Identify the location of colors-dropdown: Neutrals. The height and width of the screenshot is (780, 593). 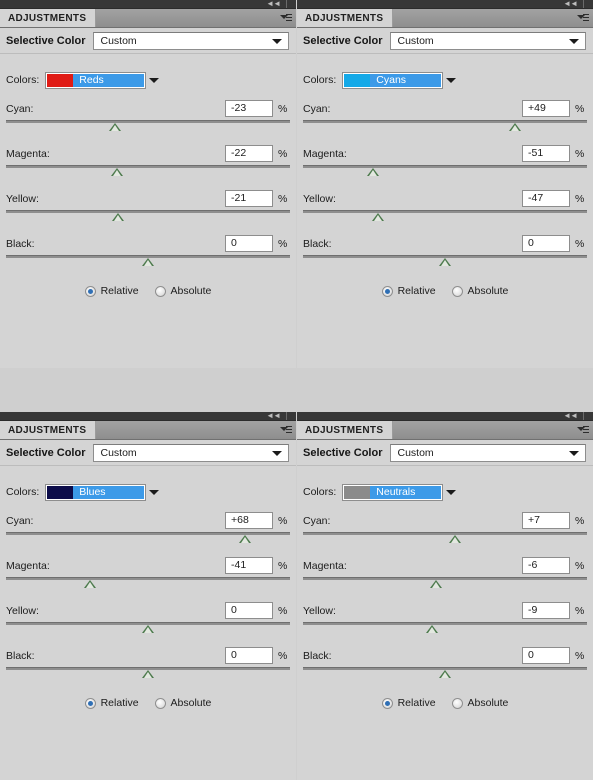
(393, 492).